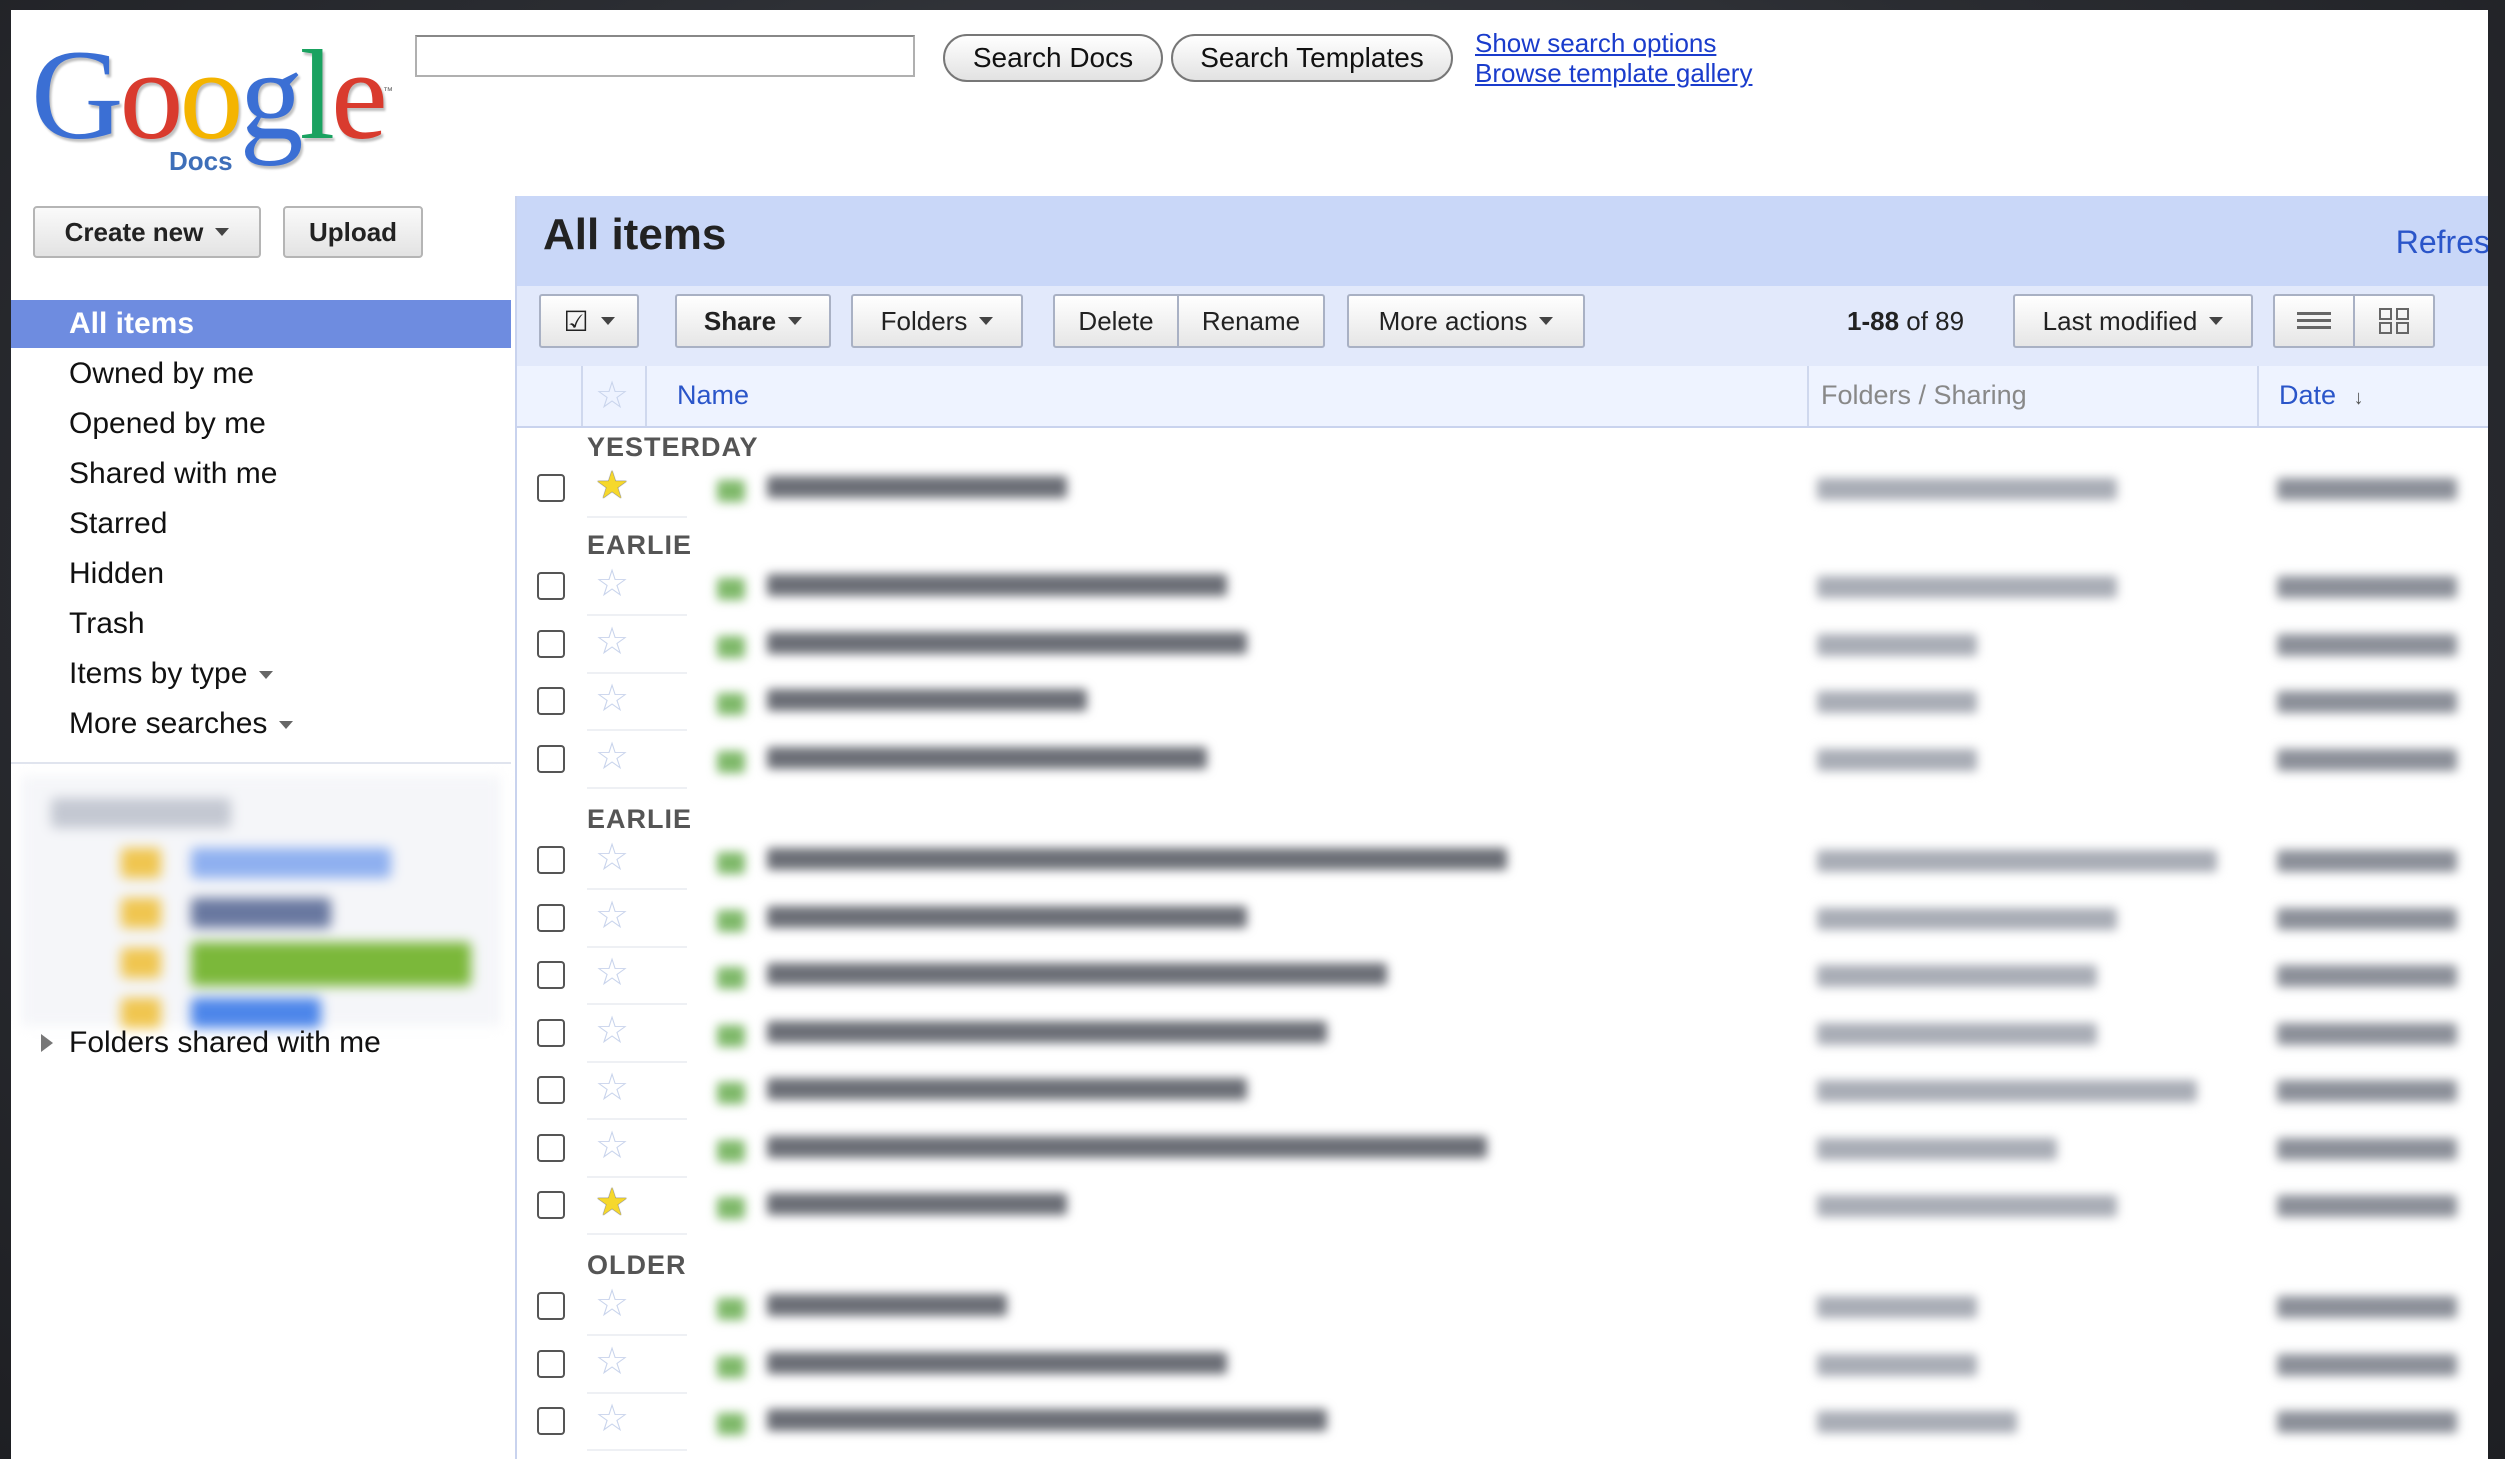 This screenshot has height=1459, width=2505. What do you see at coordinates (2133, 321) in the screenshot?
I see `sort-dropdown-button: Last modified` at bounding box center [2133, 321].